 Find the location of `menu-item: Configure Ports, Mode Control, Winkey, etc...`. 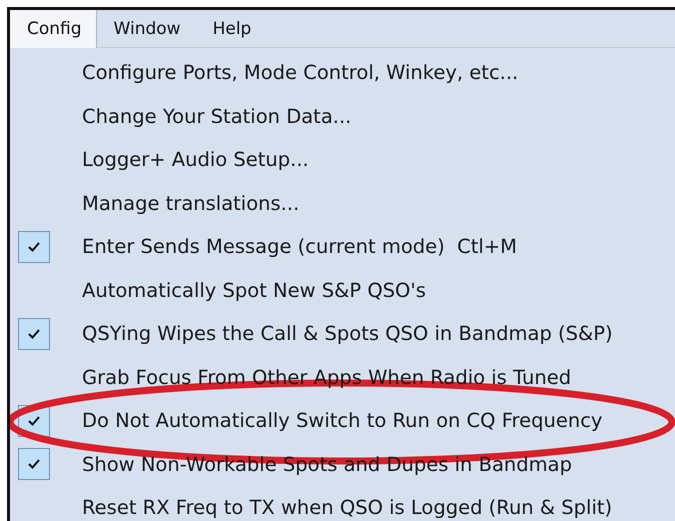

menu-item: Configure Ports, Mode Control, Winkey, etc... is located at coordinates (300, 72).